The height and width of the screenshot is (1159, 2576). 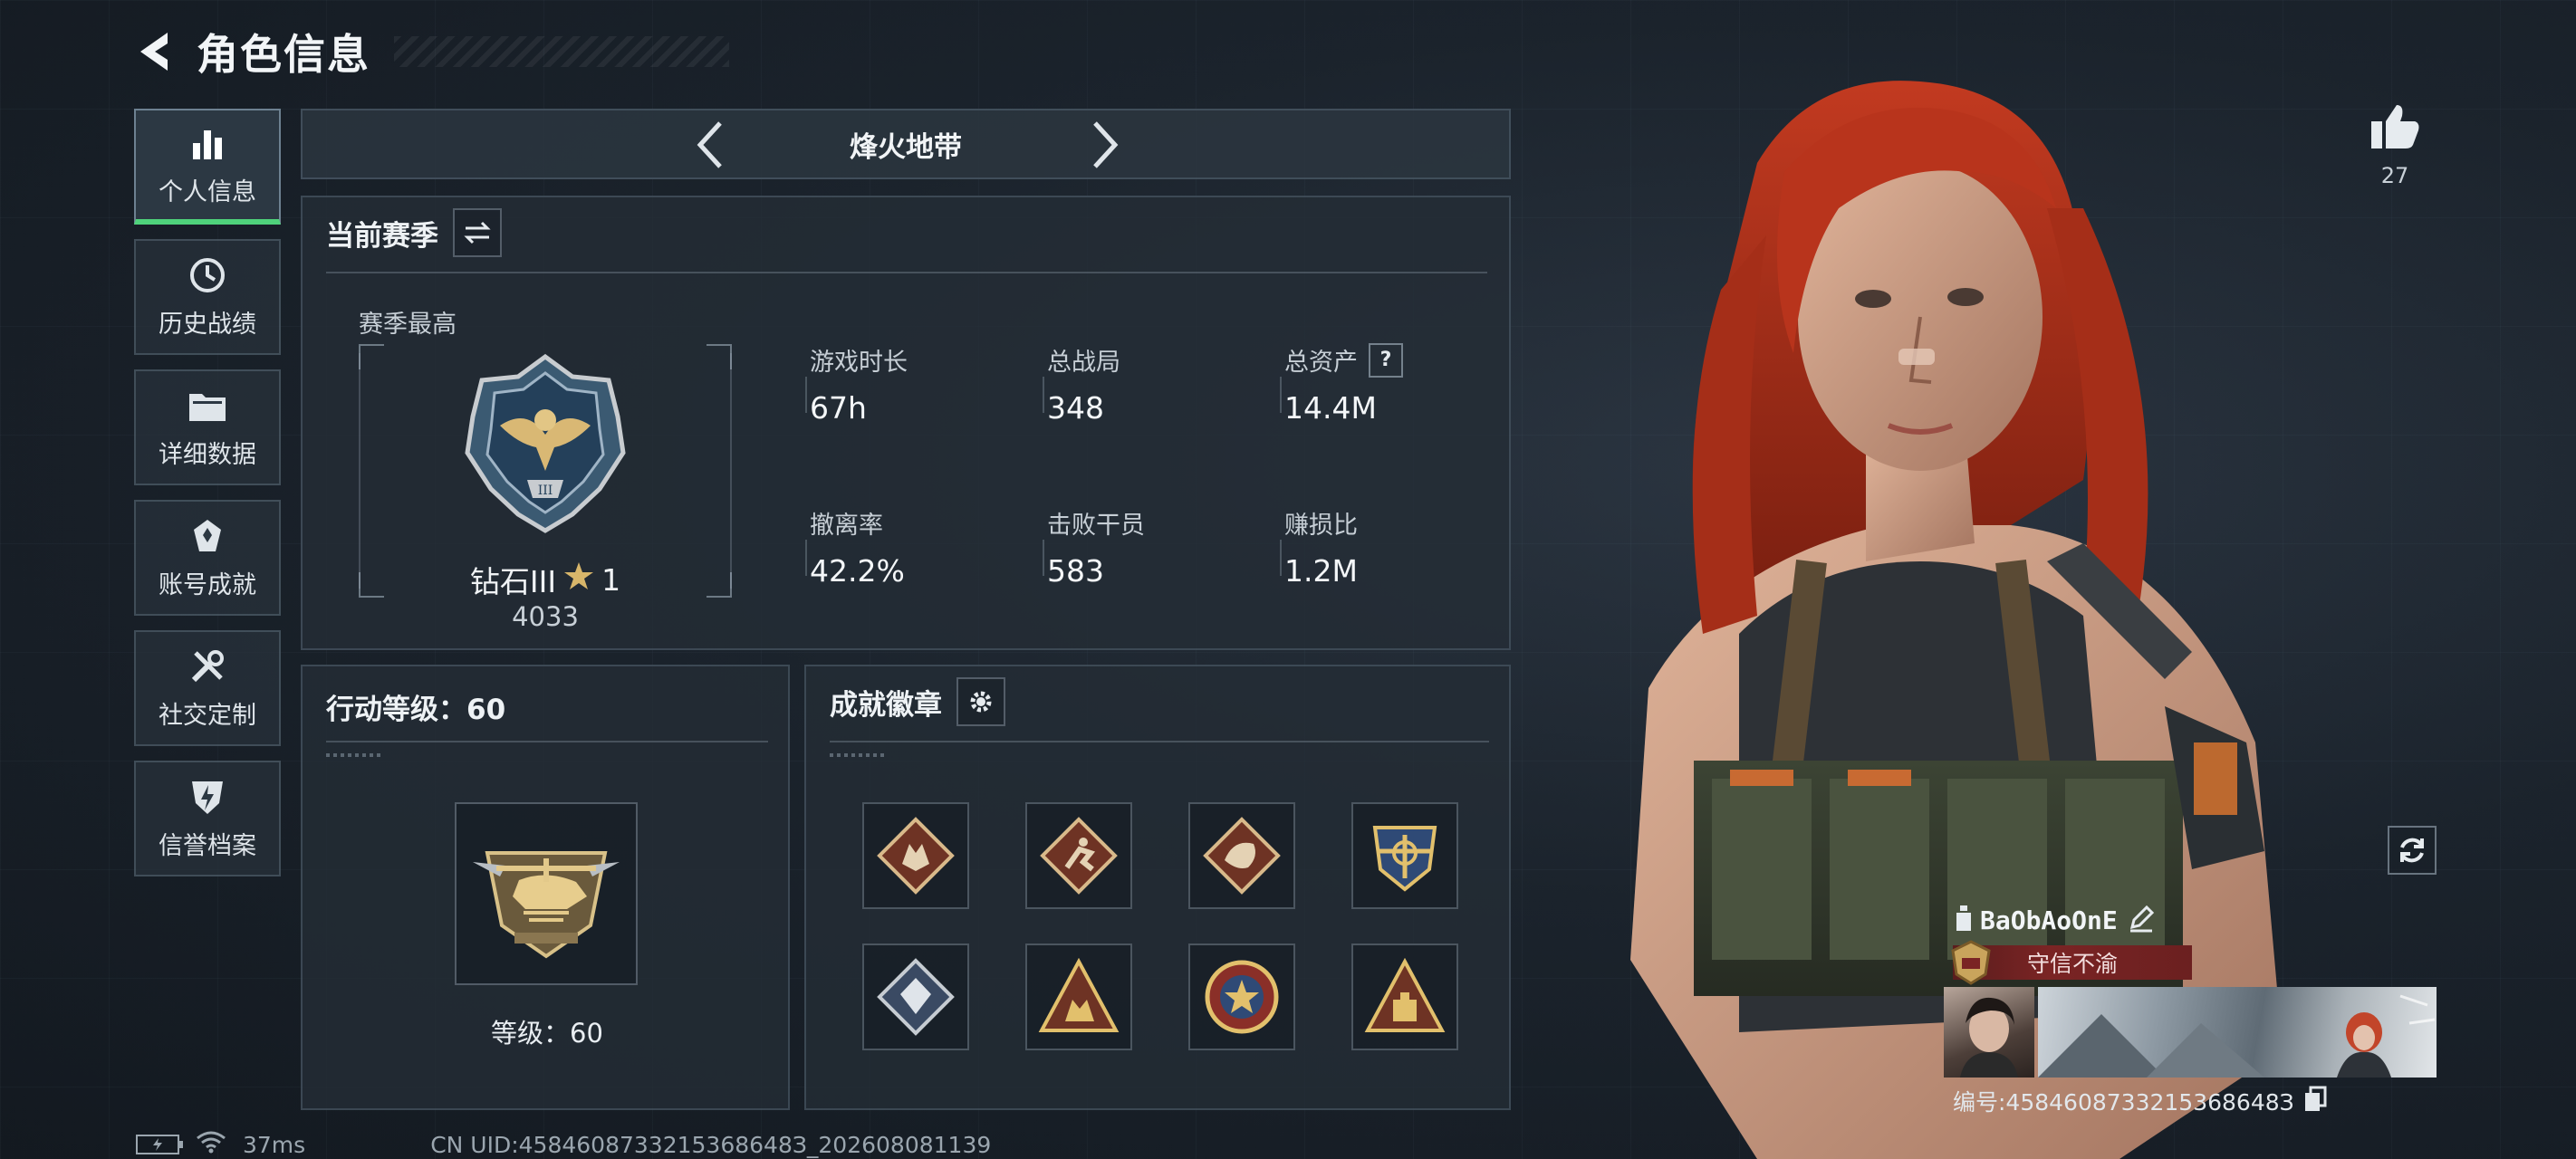 I want to click on edit-name-icon, so click(x=2141, y=920).